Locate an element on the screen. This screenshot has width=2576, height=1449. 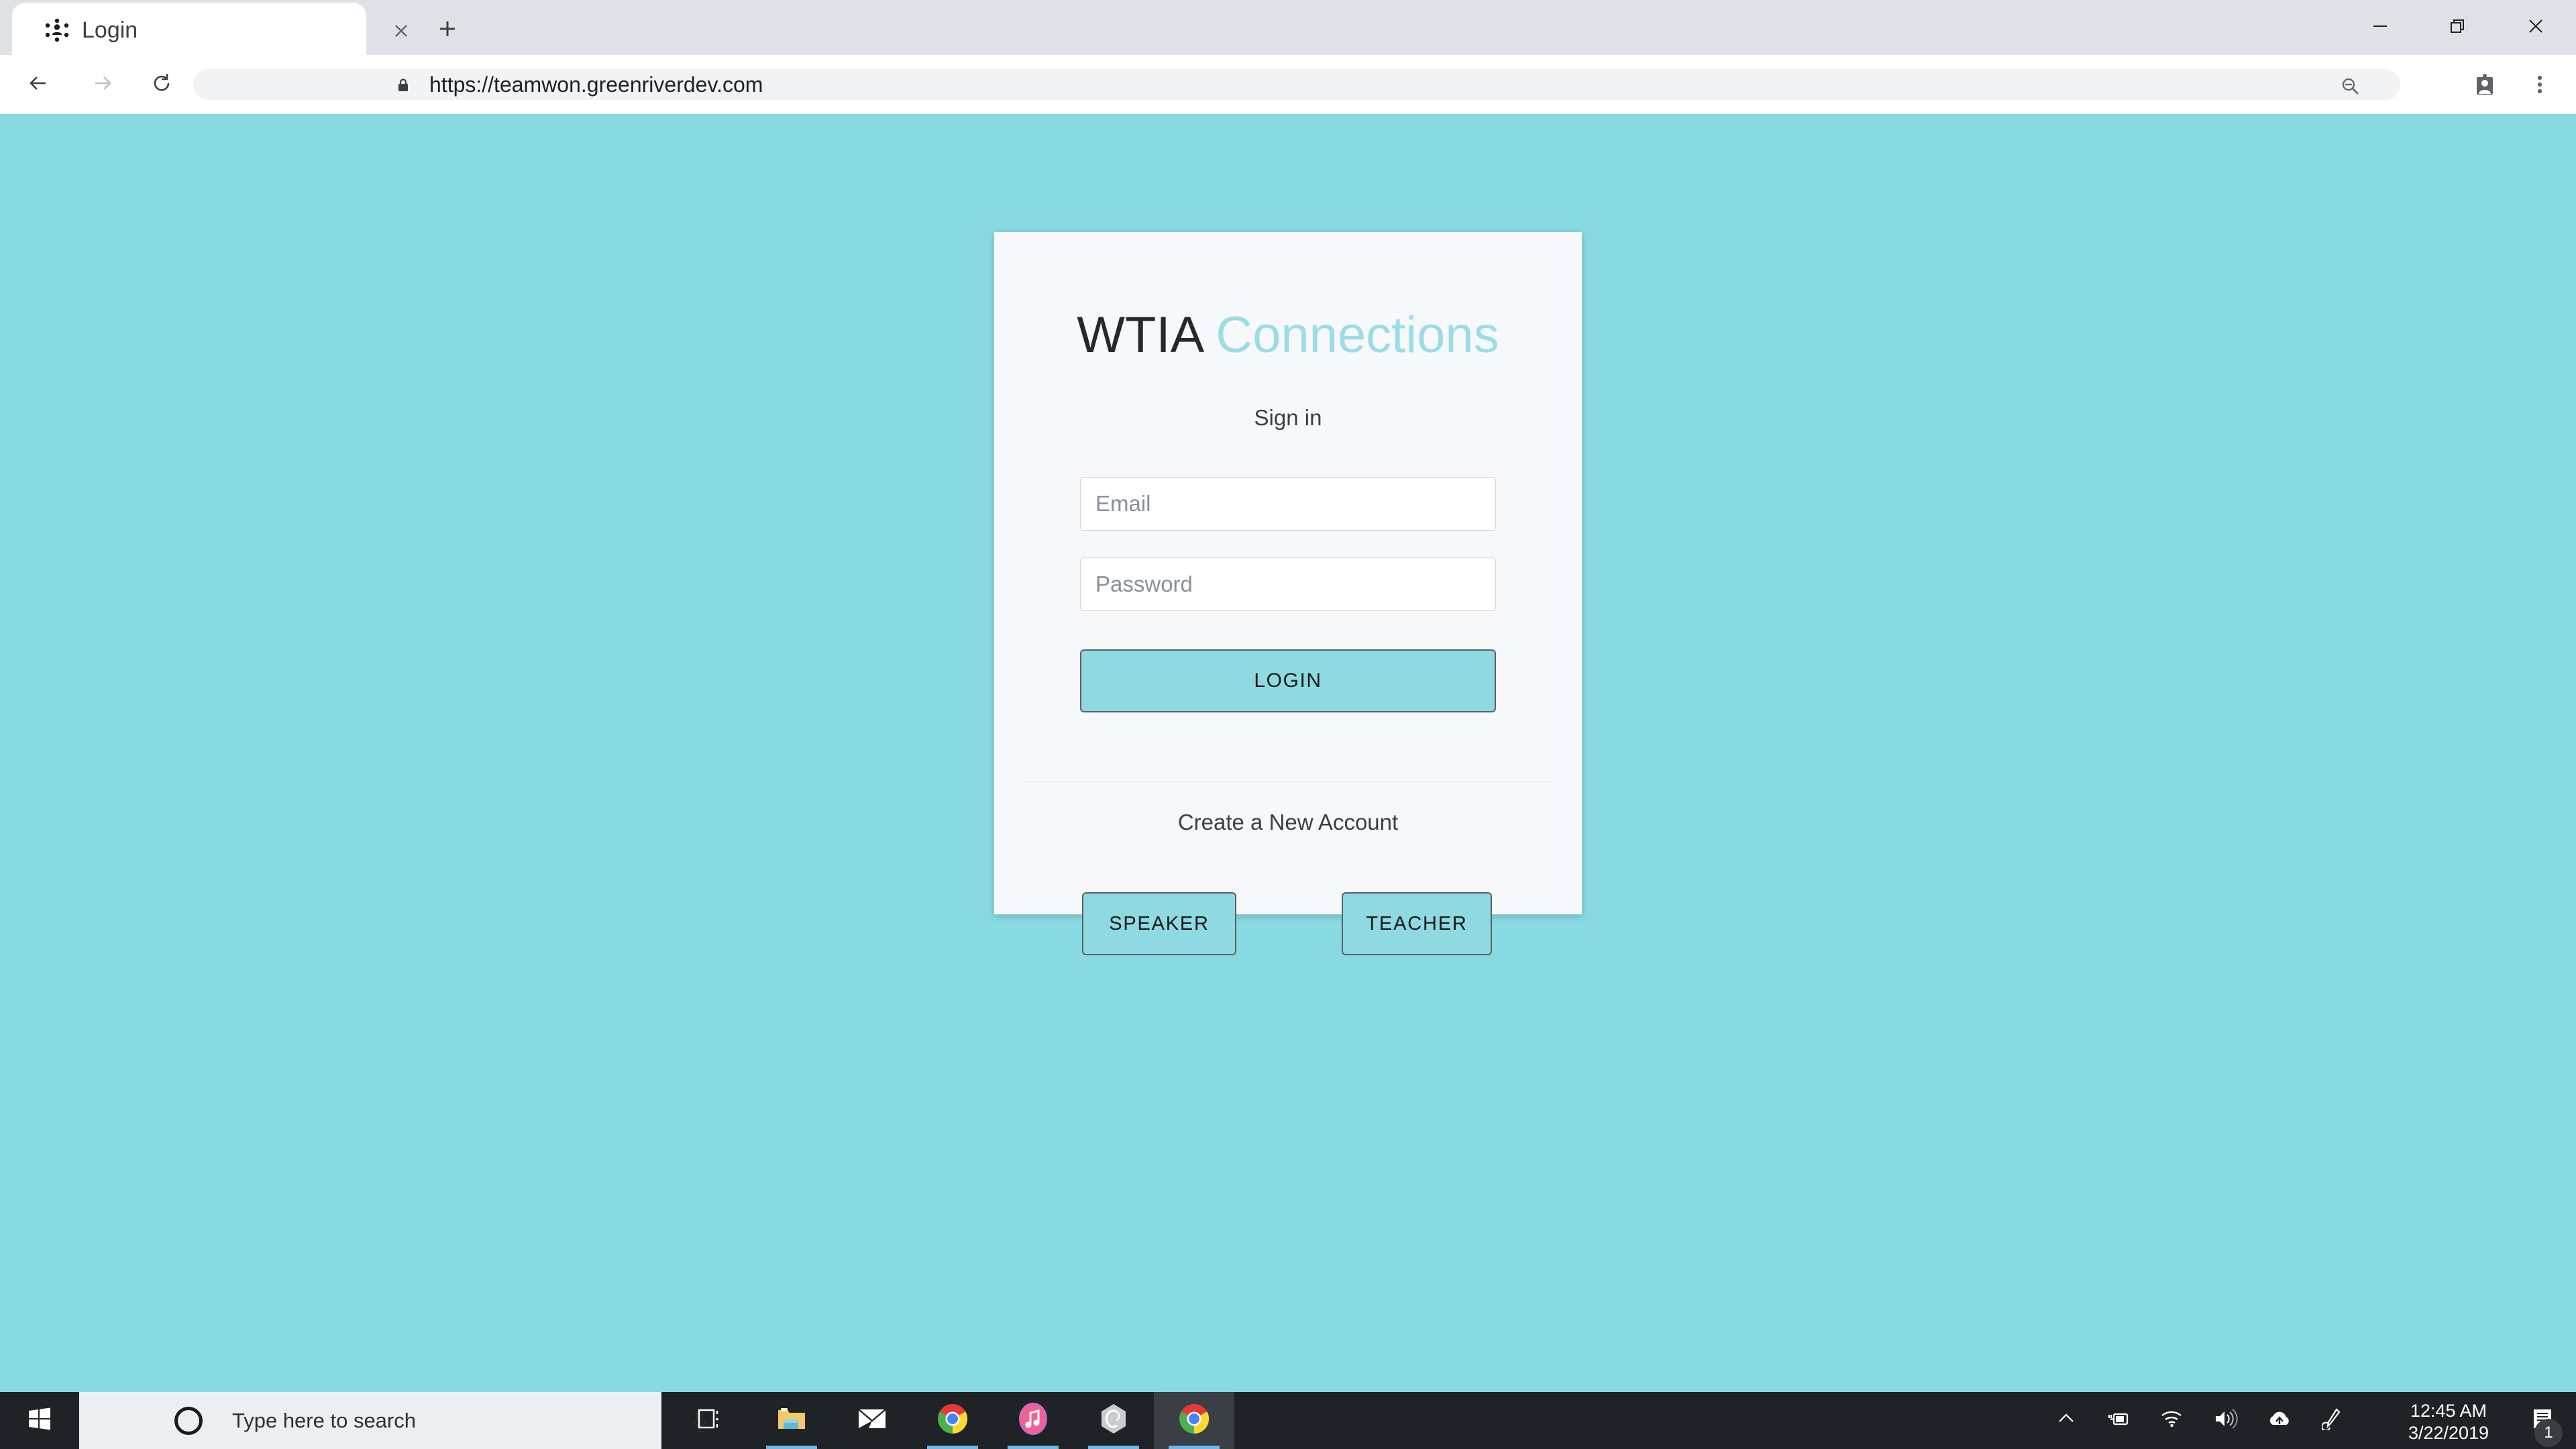
task-view-icon is located at coordinates (711, 1420).